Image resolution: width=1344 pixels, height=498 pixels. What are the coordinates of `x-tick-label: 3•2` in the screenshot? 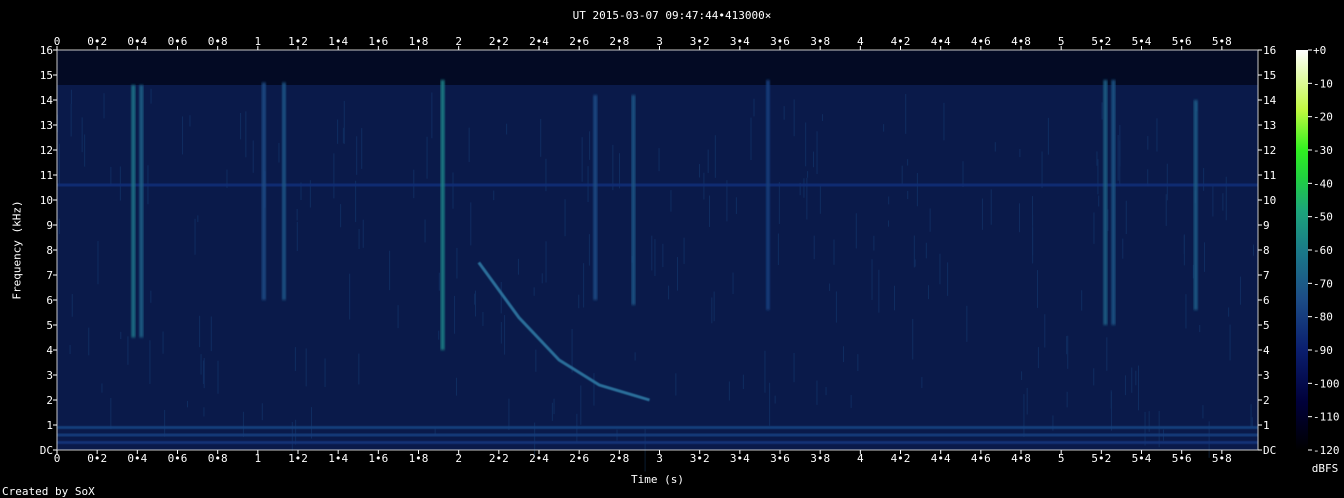 It's located at (700, 458).